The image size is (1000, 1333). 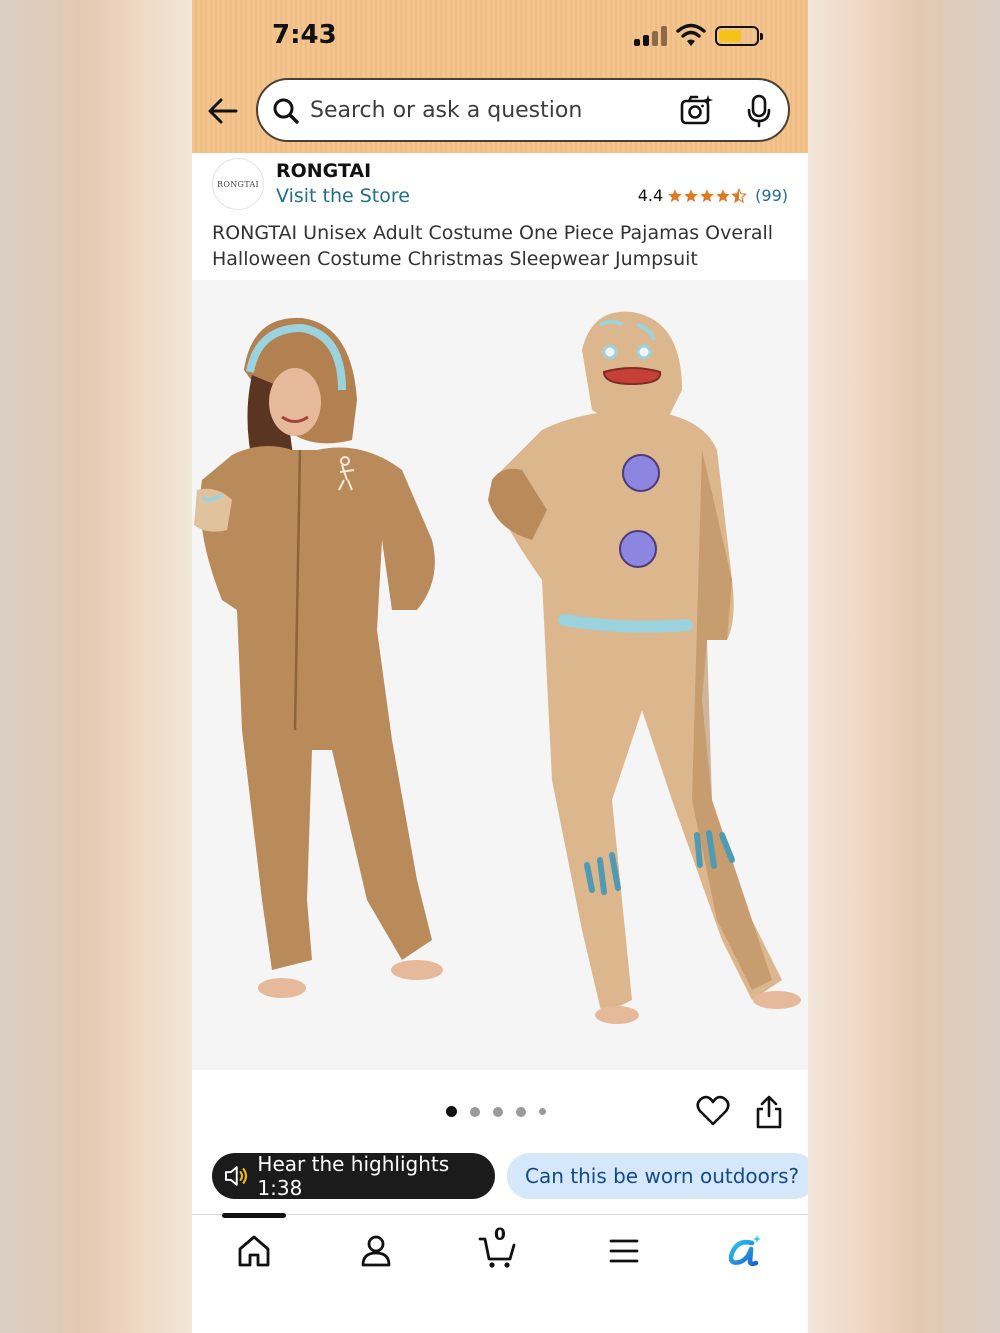 I want to click on bottom-navigation: 0, so click(x=500, y=1273).